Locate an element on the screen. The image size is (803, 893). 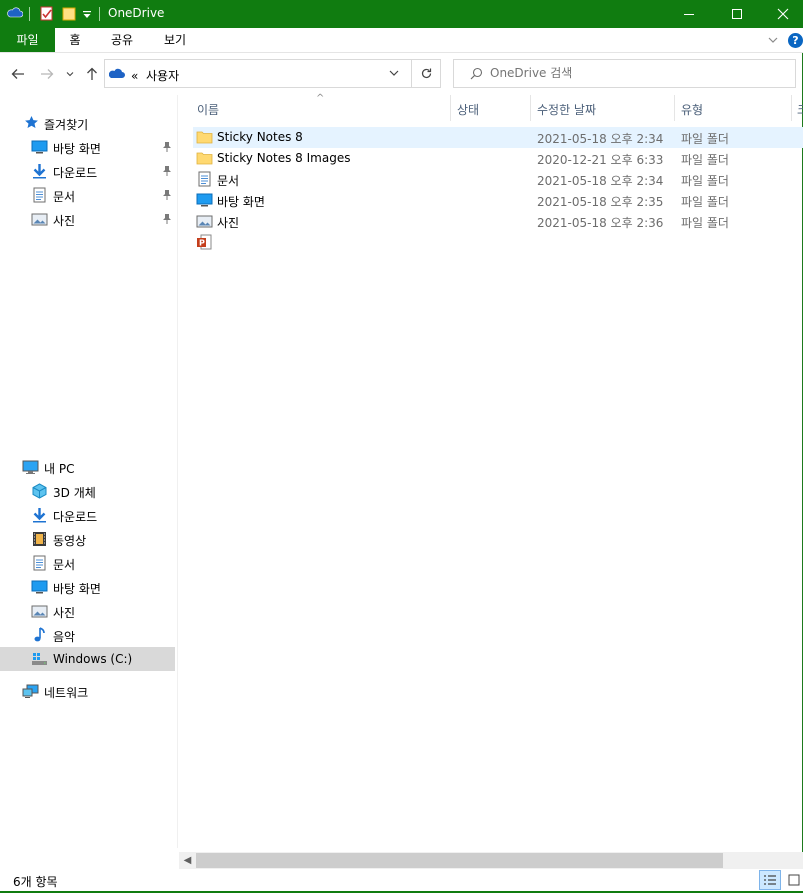
refresh-button is located at coordinates (426, 73).